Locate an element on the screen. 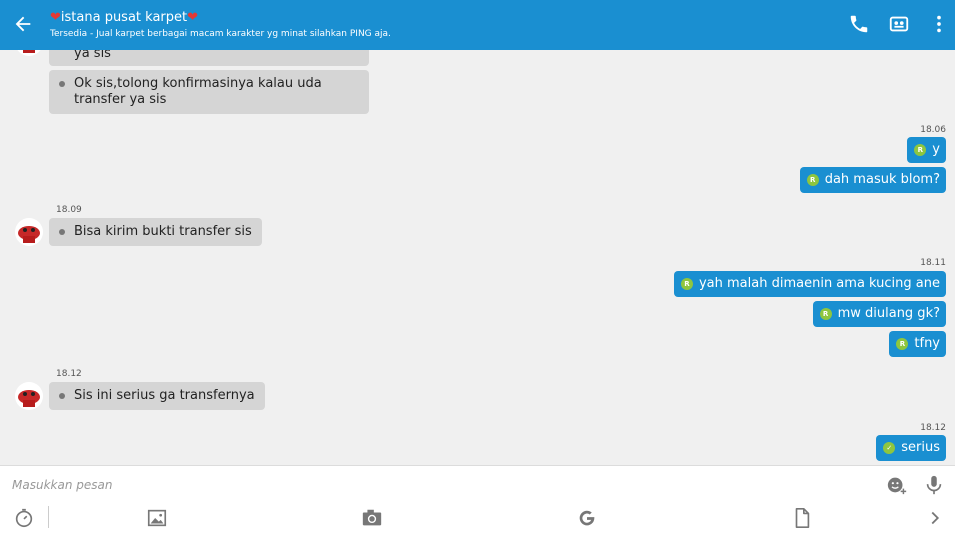  outgoing-message: R tfny is located at coordinates (917, 344).